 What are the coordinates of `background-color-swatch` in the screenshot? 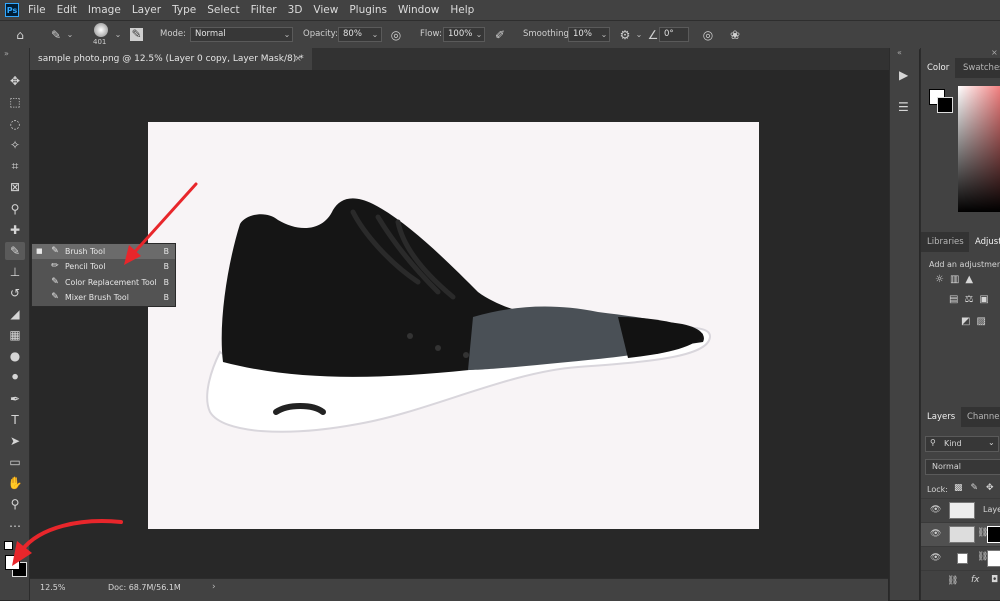 It's located at (945, 105).